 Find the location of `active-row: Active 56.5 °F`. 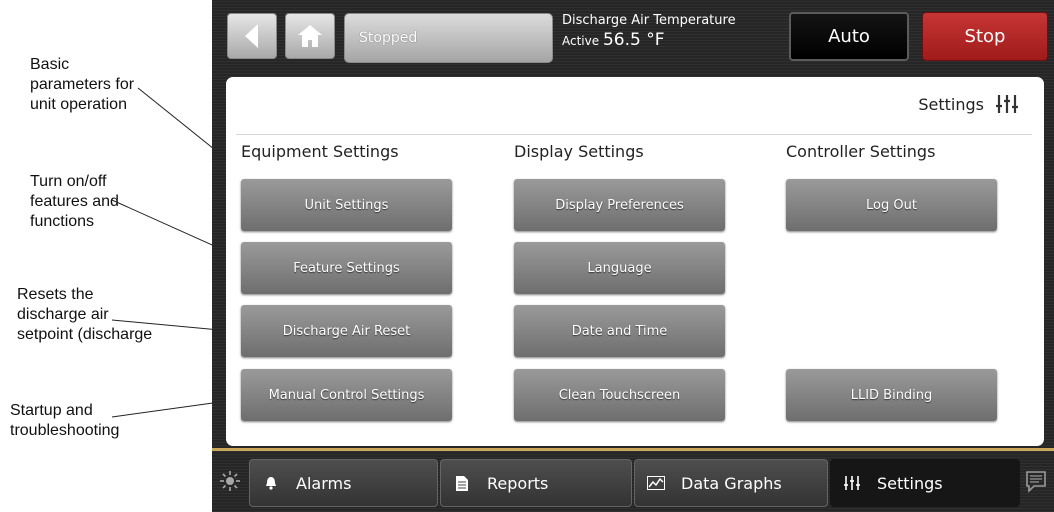

active-row: Active 56.5 °F is located at coordinates (649, 40).